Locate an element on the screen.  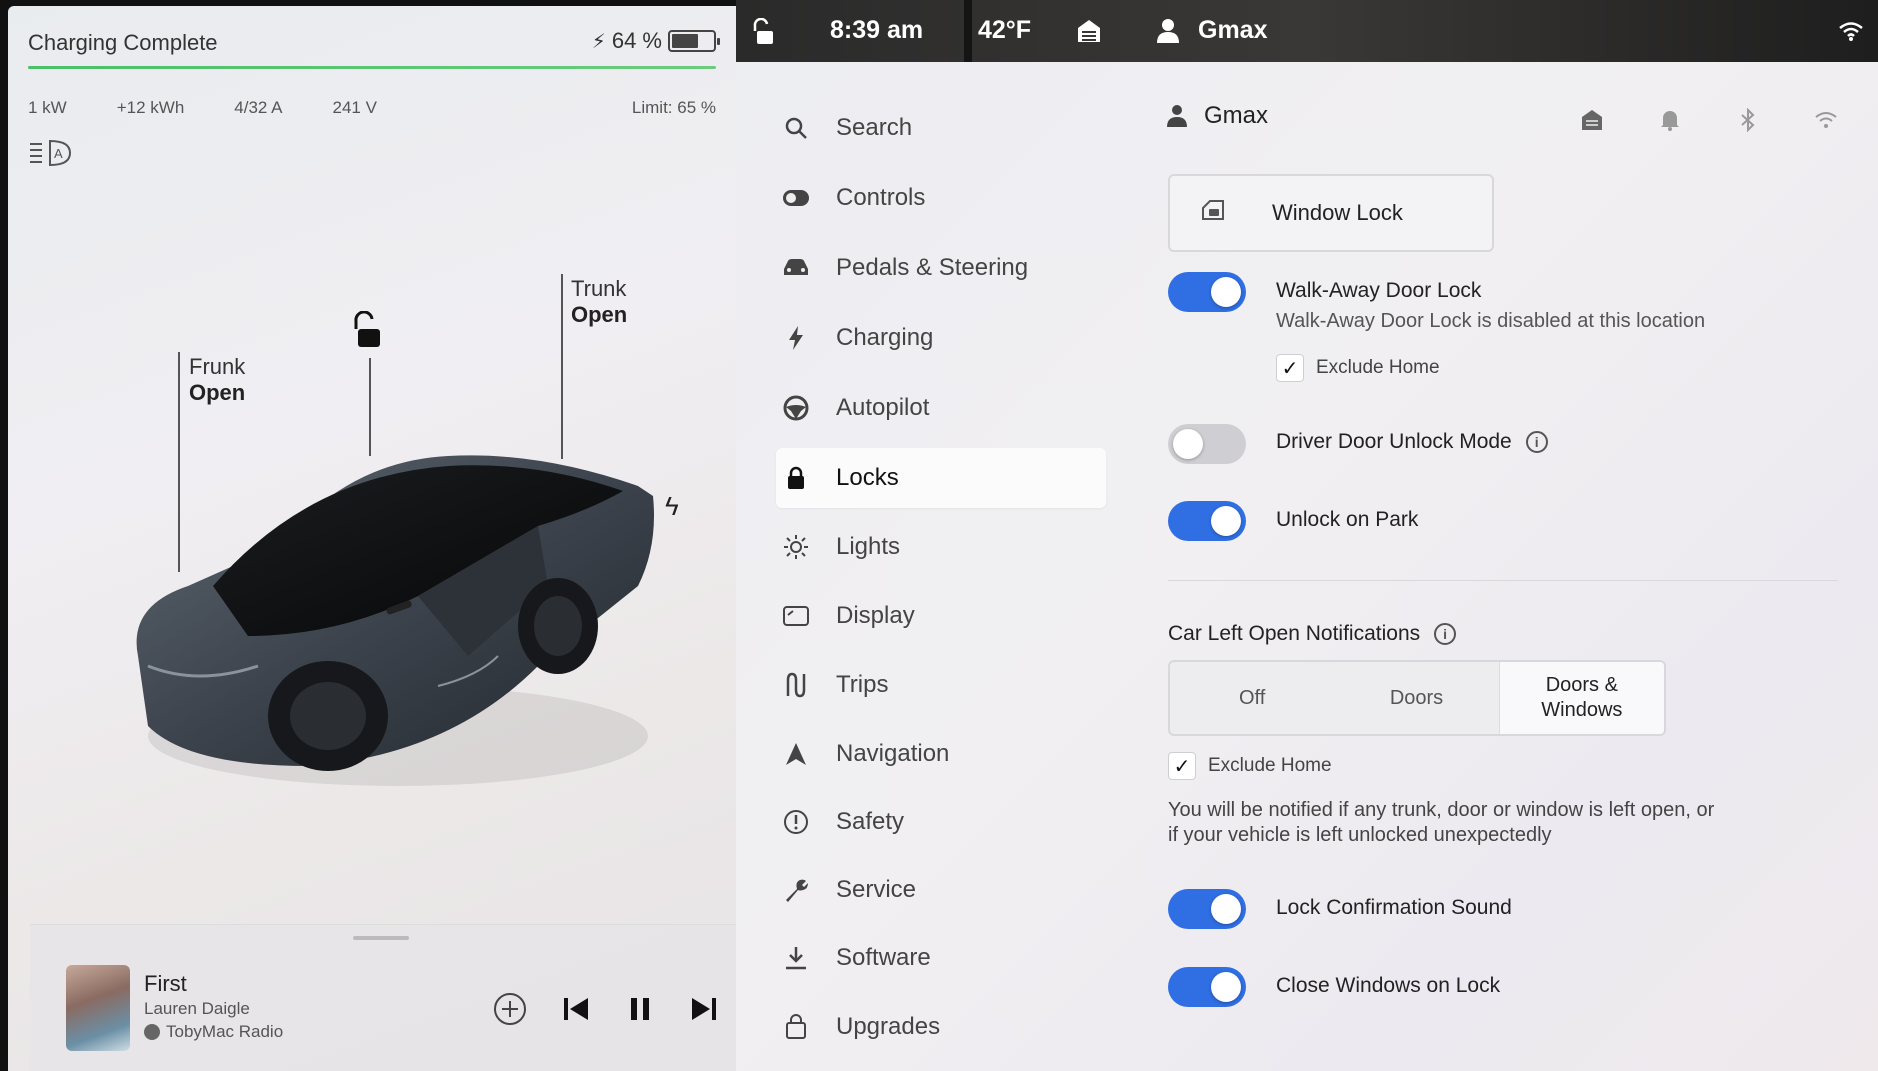
nav-safety-label: Safety is located at coordinates (870, 821).